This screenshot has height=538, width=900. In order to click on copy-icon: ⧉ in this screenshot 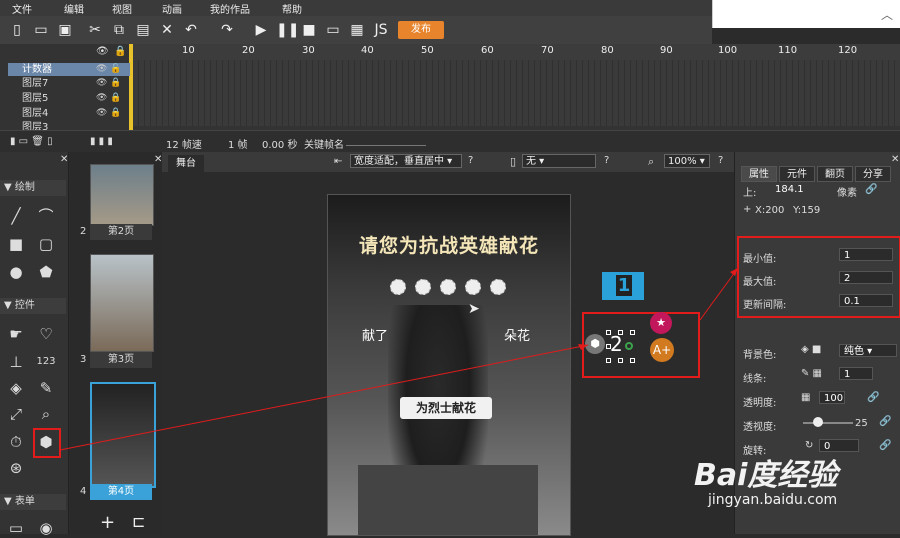, I will do `click(119, 30)`.